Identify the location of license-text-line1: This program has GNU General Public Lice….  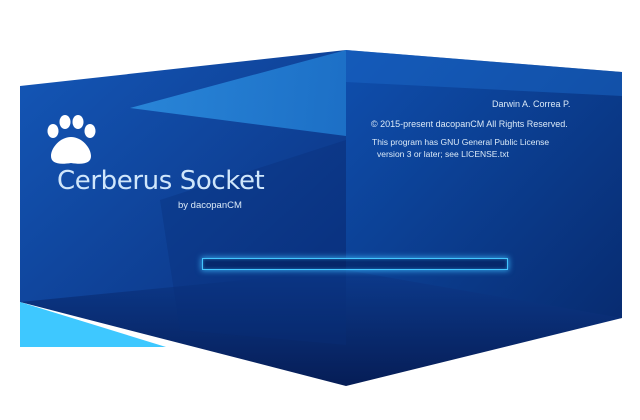
(461, 142).